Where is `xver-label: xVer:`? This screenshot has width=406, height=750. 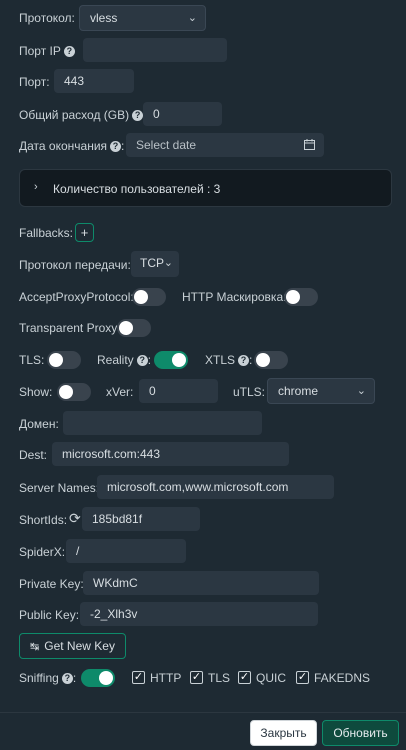
xver-label: xVer: is located at coordinates (120, 392).